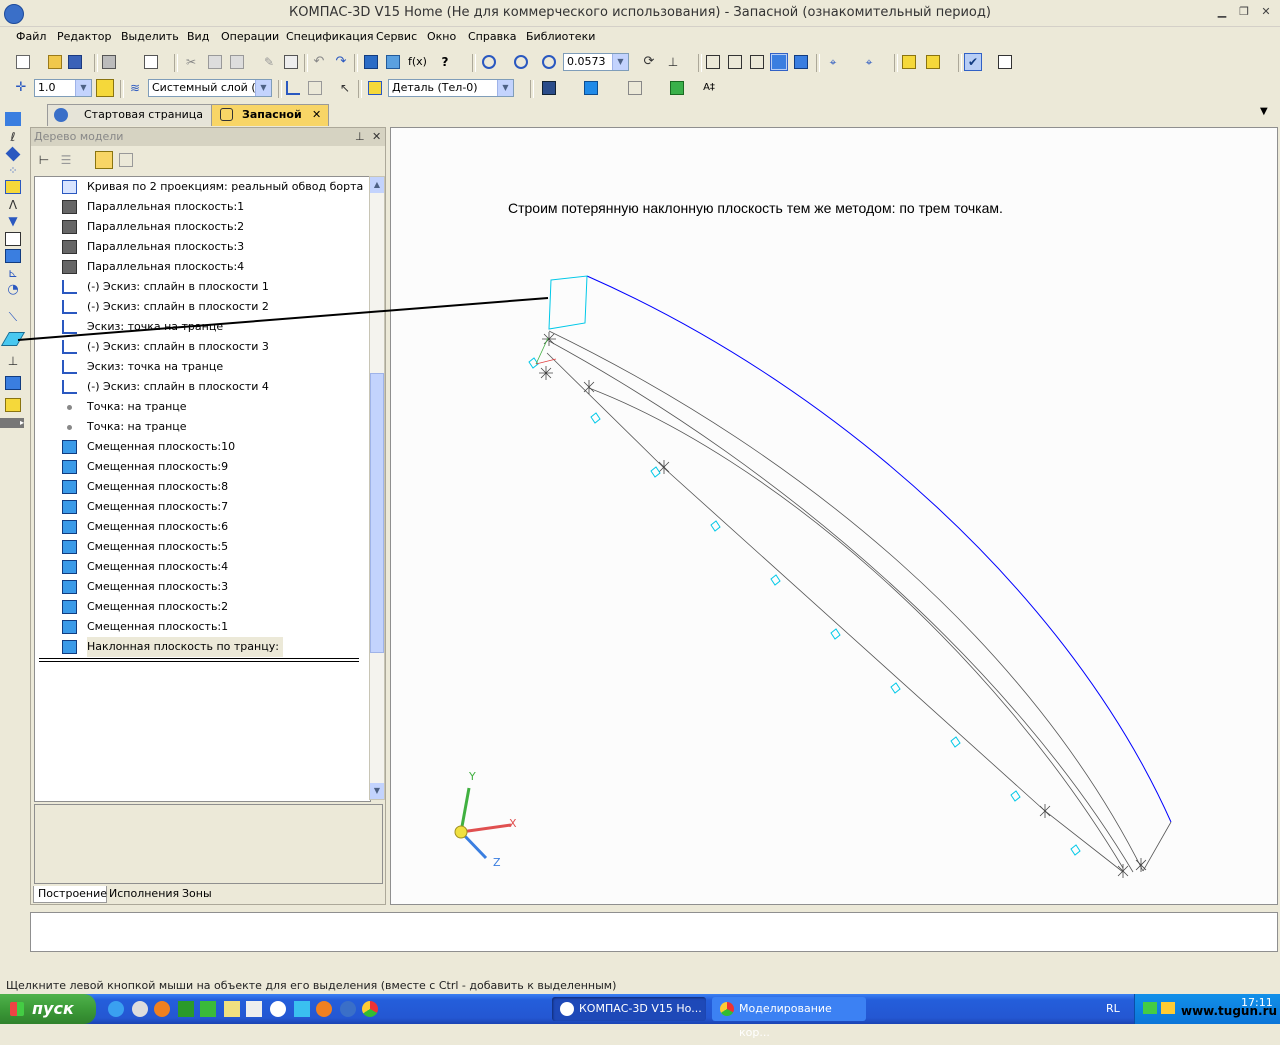 The height and width of the screenshot is (1045, 1280). What do you see at coordinates (13, 361) in the screenshot?
I see `lcs-icon: ⊥` at bounding box center [13, 361].